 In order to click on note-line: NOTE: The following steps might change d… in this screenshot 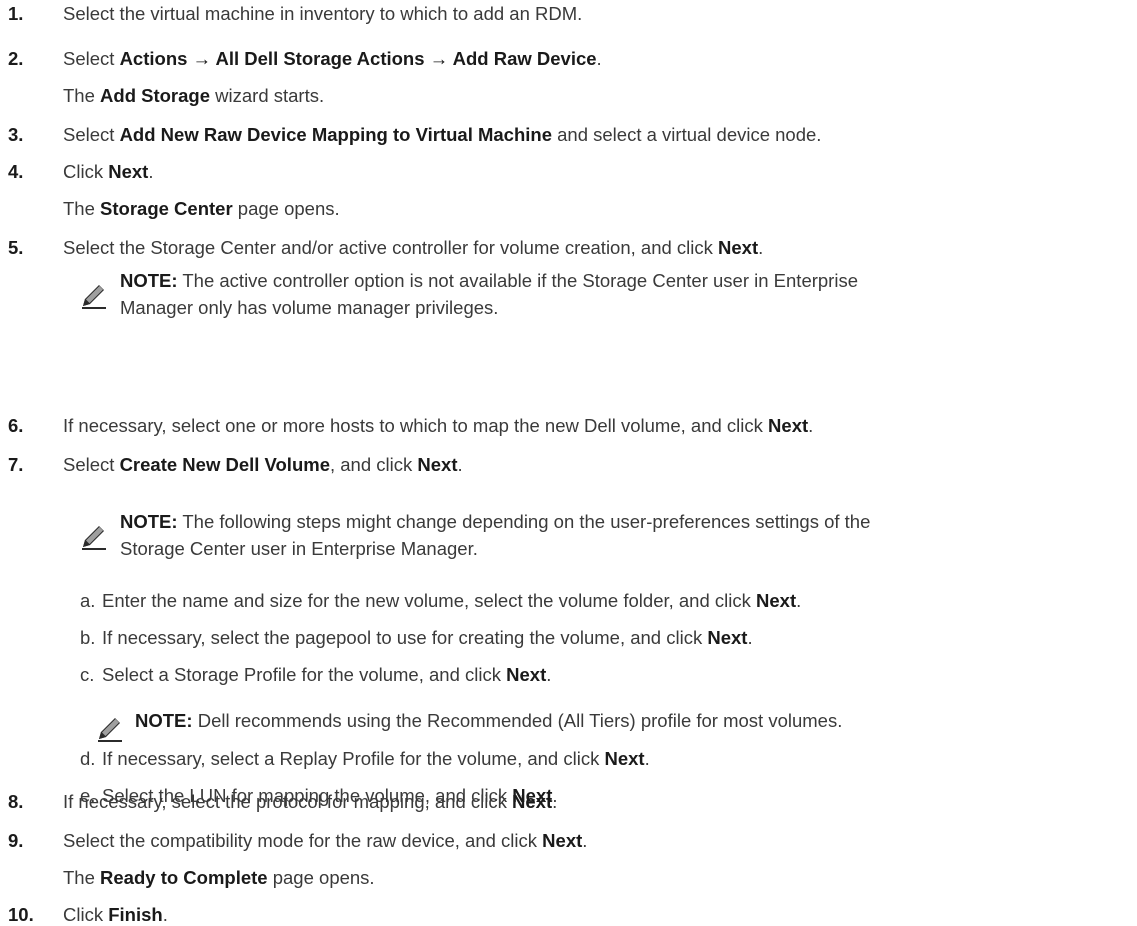, I will do `click(495, 522)`.